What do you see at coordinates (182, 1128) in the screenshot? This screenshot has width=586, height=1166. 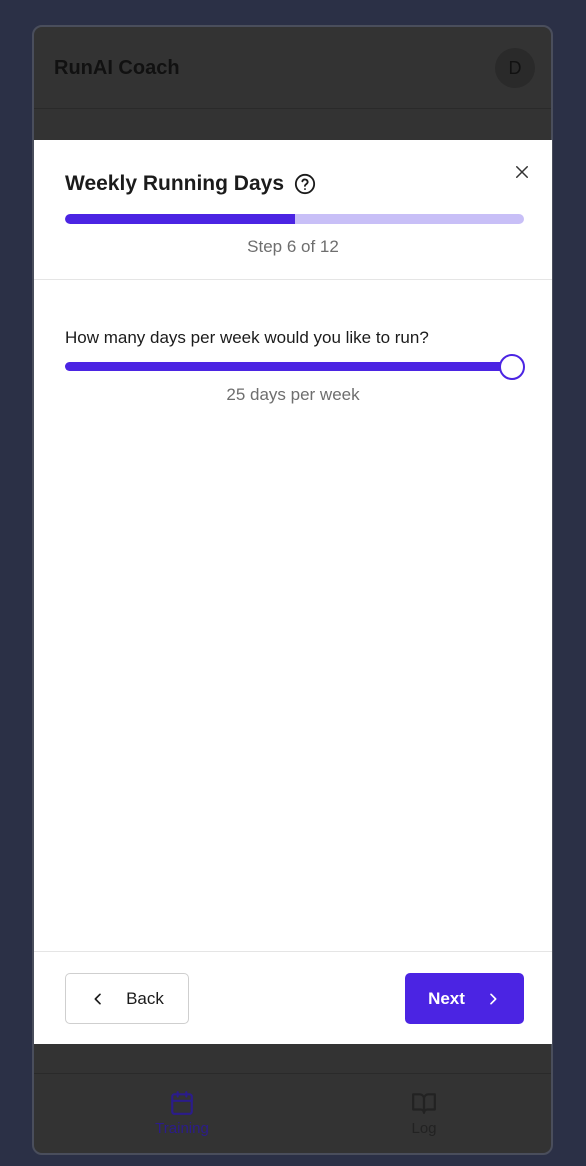 I see `nav-label-training: Training` at bounding box center [182, 1128].